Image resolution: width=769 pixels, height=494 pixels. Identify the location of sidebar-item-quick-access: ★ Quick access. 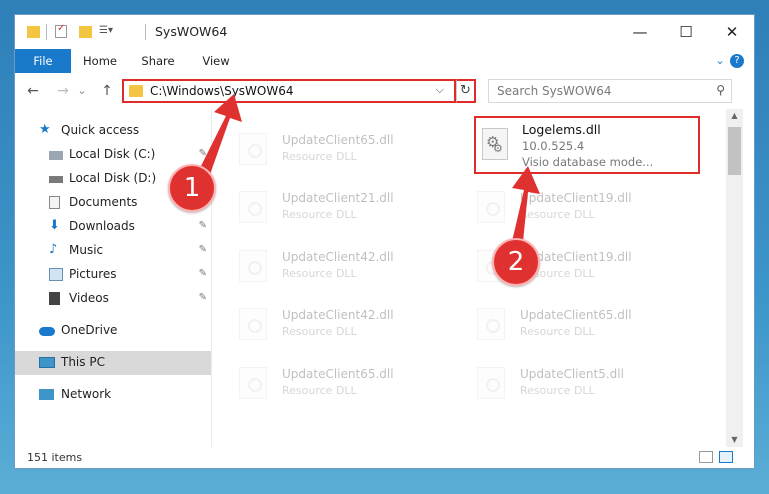
(113, 131).